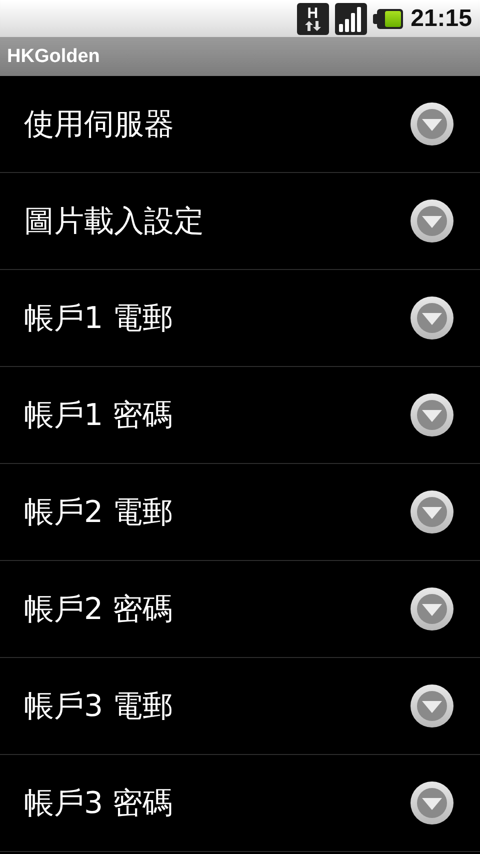  What do you see at coordinates (98, 319) in the screenshot?
I see `setting-label: 帳戶1 電郵` at bounding box center [98, 319].